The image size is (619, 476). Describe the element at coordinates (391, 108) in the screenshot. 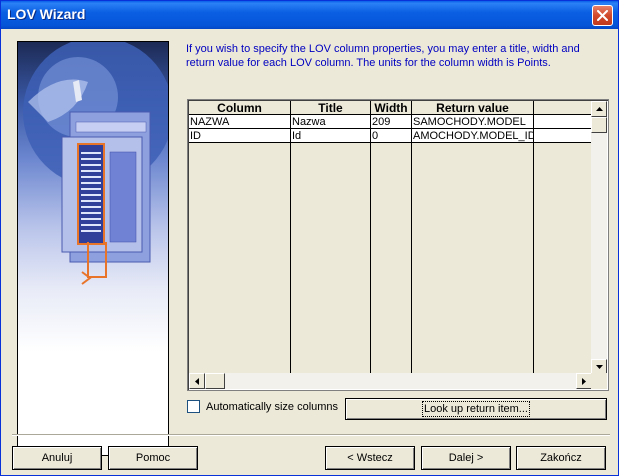

I see `column-header-width: Width` at that location.